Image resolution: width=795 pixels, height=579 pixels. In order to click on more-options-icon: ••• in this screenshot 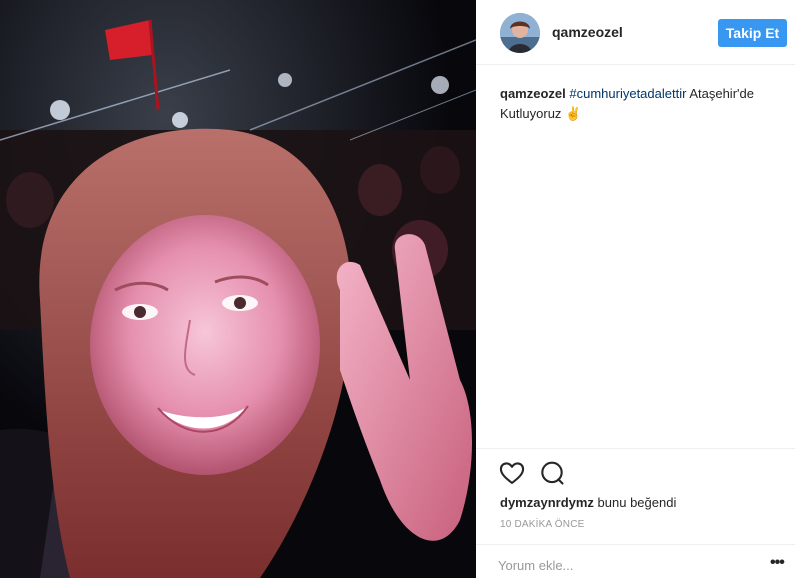, I will do `click(777, 563)`.